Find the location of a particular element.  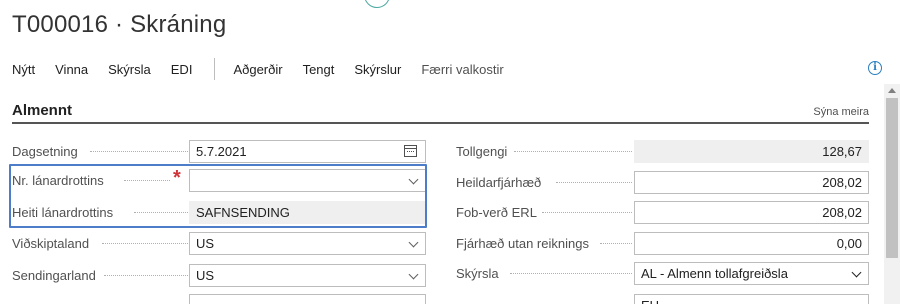

report-select: AL - Almenn tollafgreiðsla is located at coordinates (751, 273).